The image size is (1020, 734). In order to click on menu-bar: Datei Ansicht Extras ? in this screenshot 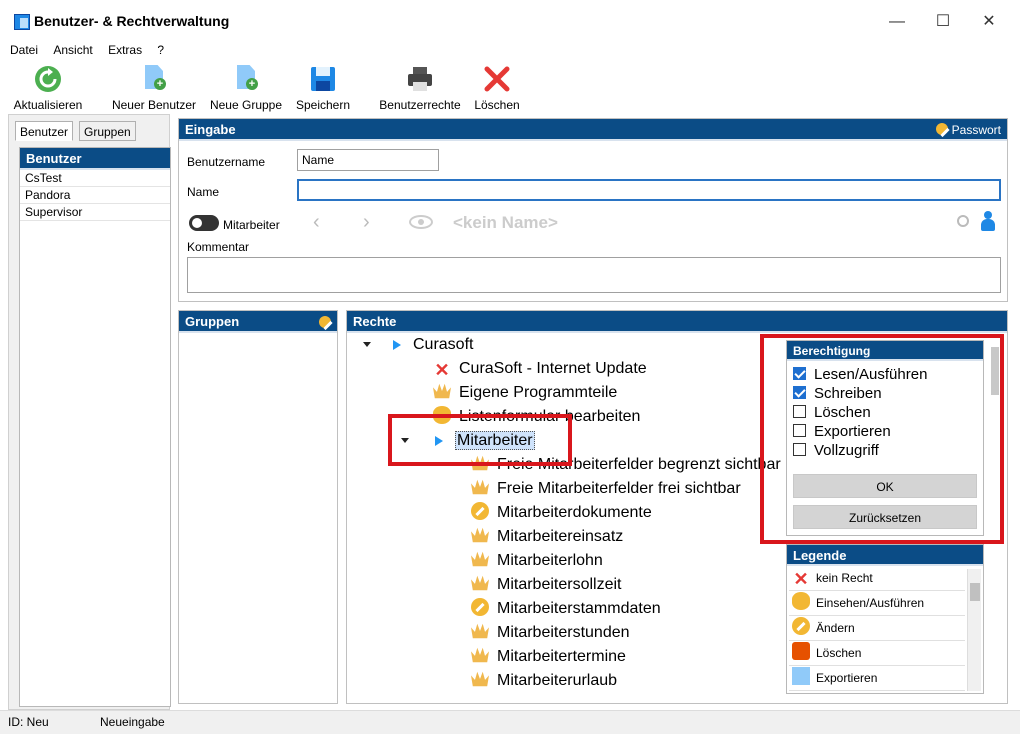, I will do `click(87, 50)`.